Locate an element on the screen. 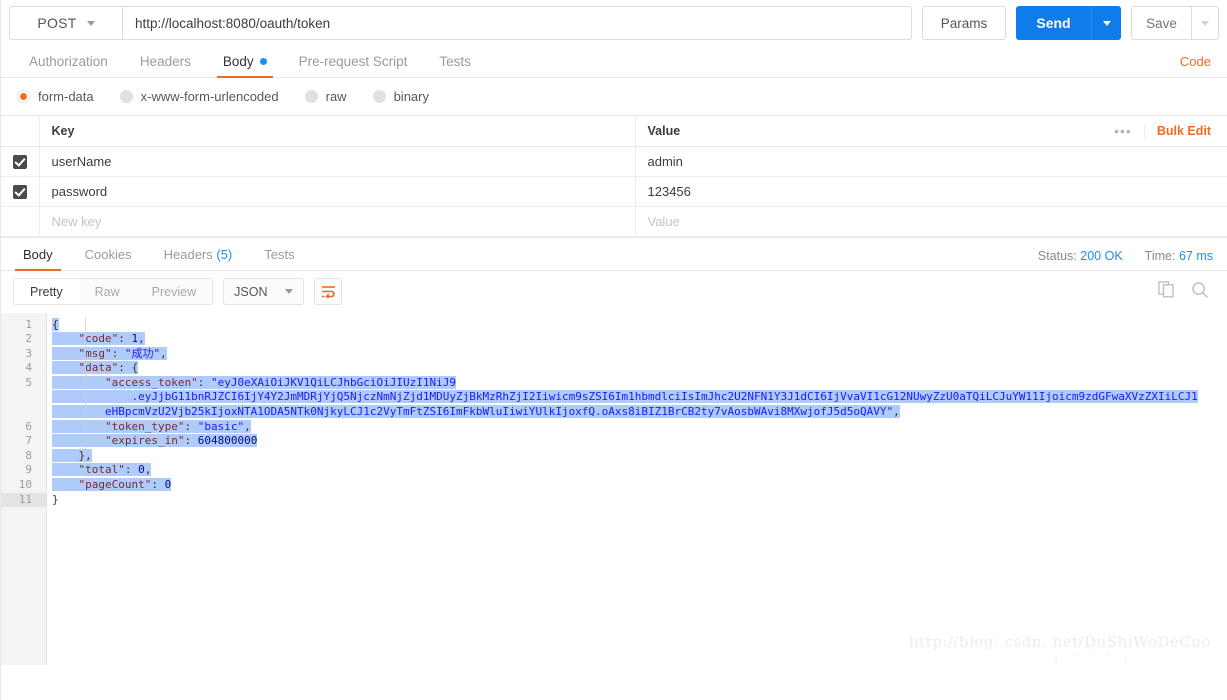 This screenshot has height=700, width=1227. code-line: "total": 0, is located at coordinates (637, 470).